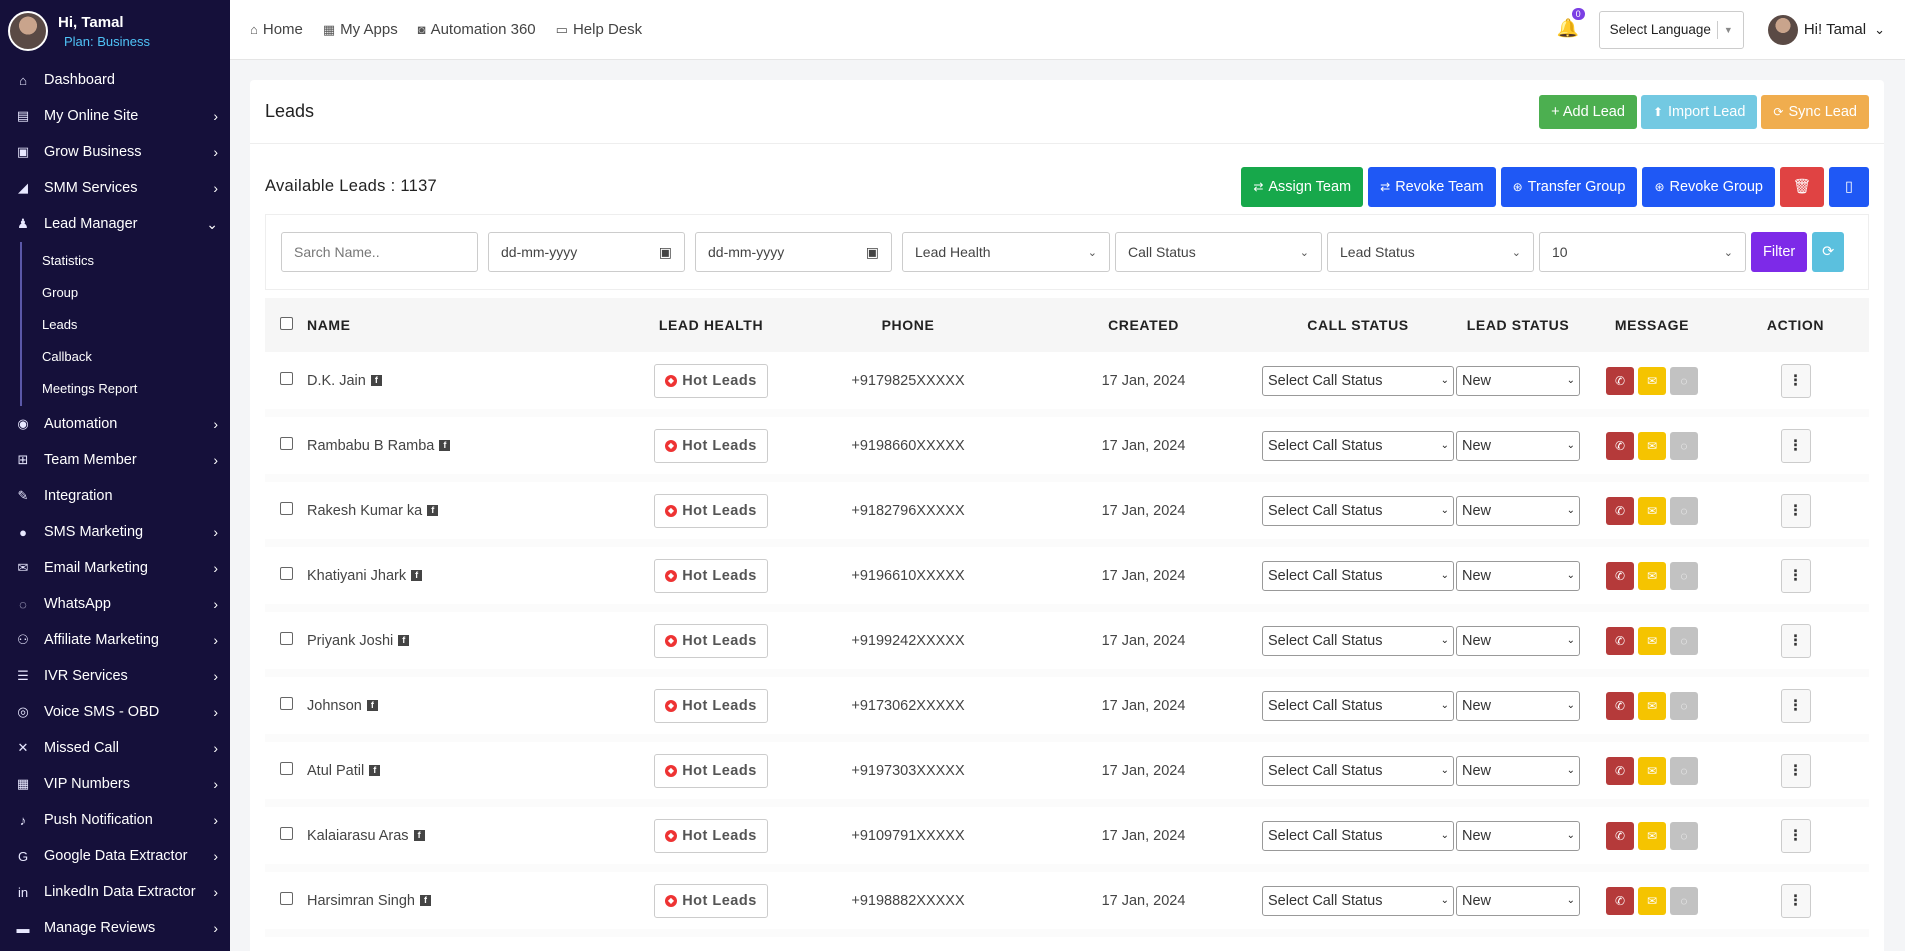  What do you see at coordinates (356, 576) in the screenshot?
I see `lead-name: Khatiyani Jhark` at bounding box center [356, 576].